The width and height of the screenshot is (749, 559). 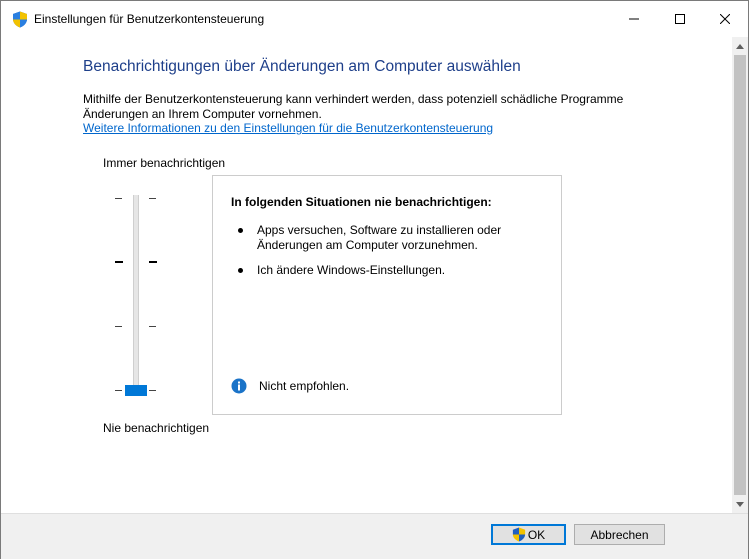 What do you see at coordinates (619, 534) in the screenshot?
I see `cancel-button: Abbrechen` at bounding box center [619, 534].